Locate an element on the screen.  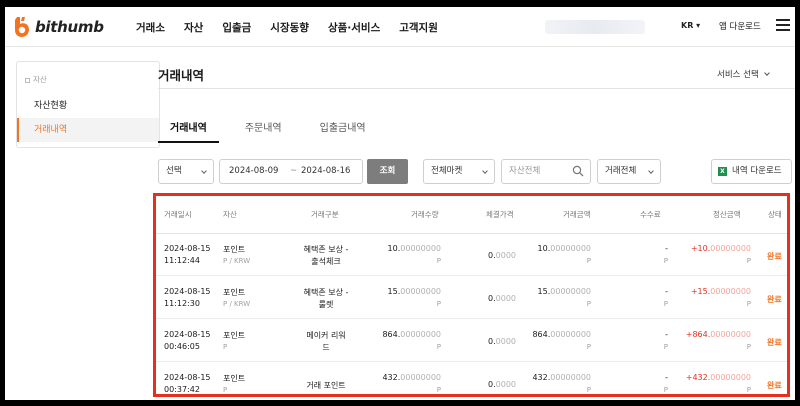
row-settlement: +10.00000000 is located at coordinates (696, 248).